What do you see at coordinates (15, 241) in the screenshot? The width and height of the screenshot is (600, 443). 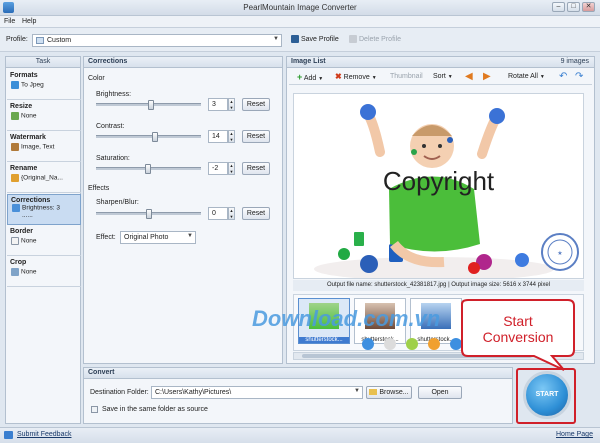 I see `border-icon` at bounding box center [15, 241].